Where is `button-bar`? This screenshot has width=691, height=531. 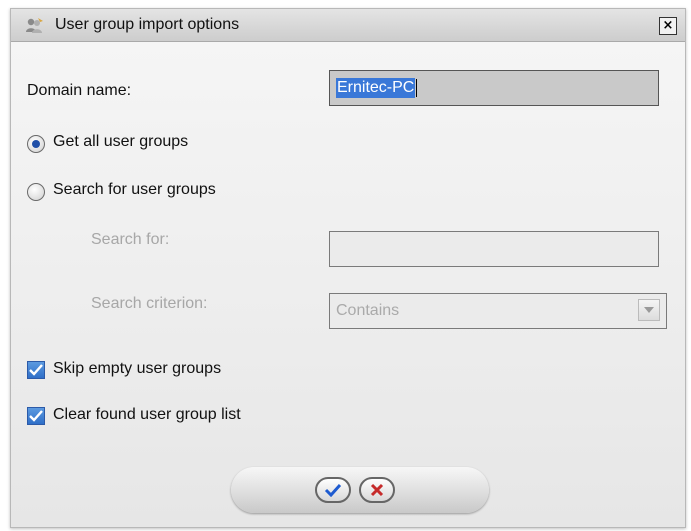 button-bar is located at coordinates (360, 490).